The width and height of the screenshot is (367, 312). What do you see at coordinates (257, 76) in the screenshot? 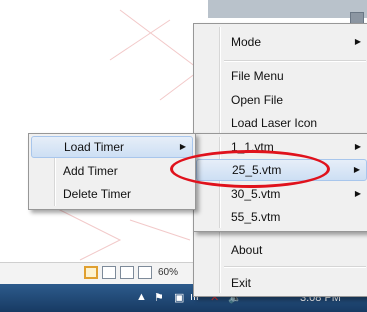
I see `menu-item-label: File Menu` at bounding box center [257, 76].